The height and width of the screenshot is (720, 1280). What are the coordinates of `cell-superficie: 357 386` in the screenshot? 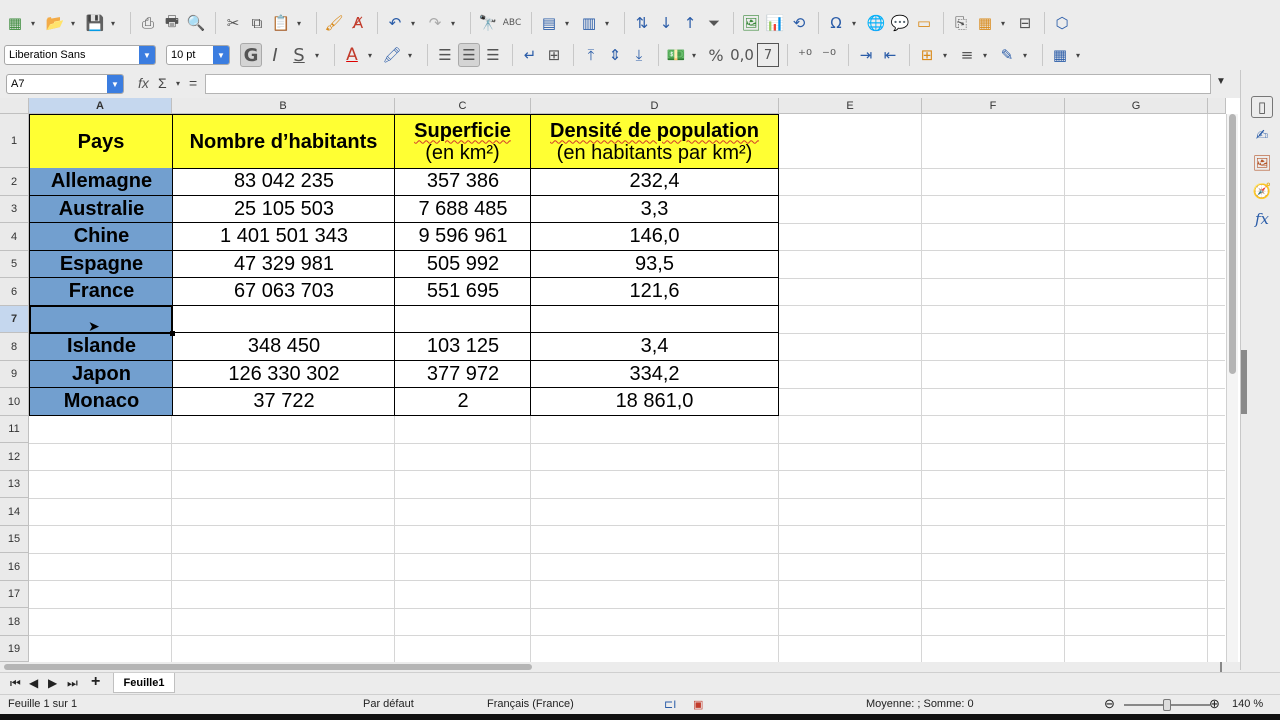 It's located at (462, 182).